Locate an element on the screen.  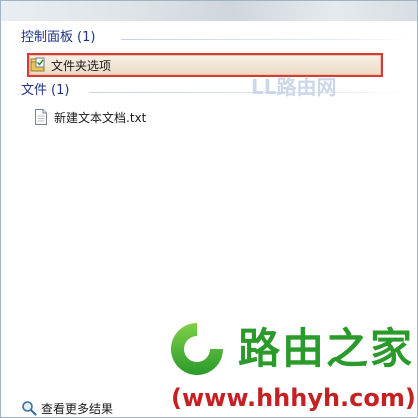
see-more-label: 查看更多结果 is located at coordinates (77, 408).